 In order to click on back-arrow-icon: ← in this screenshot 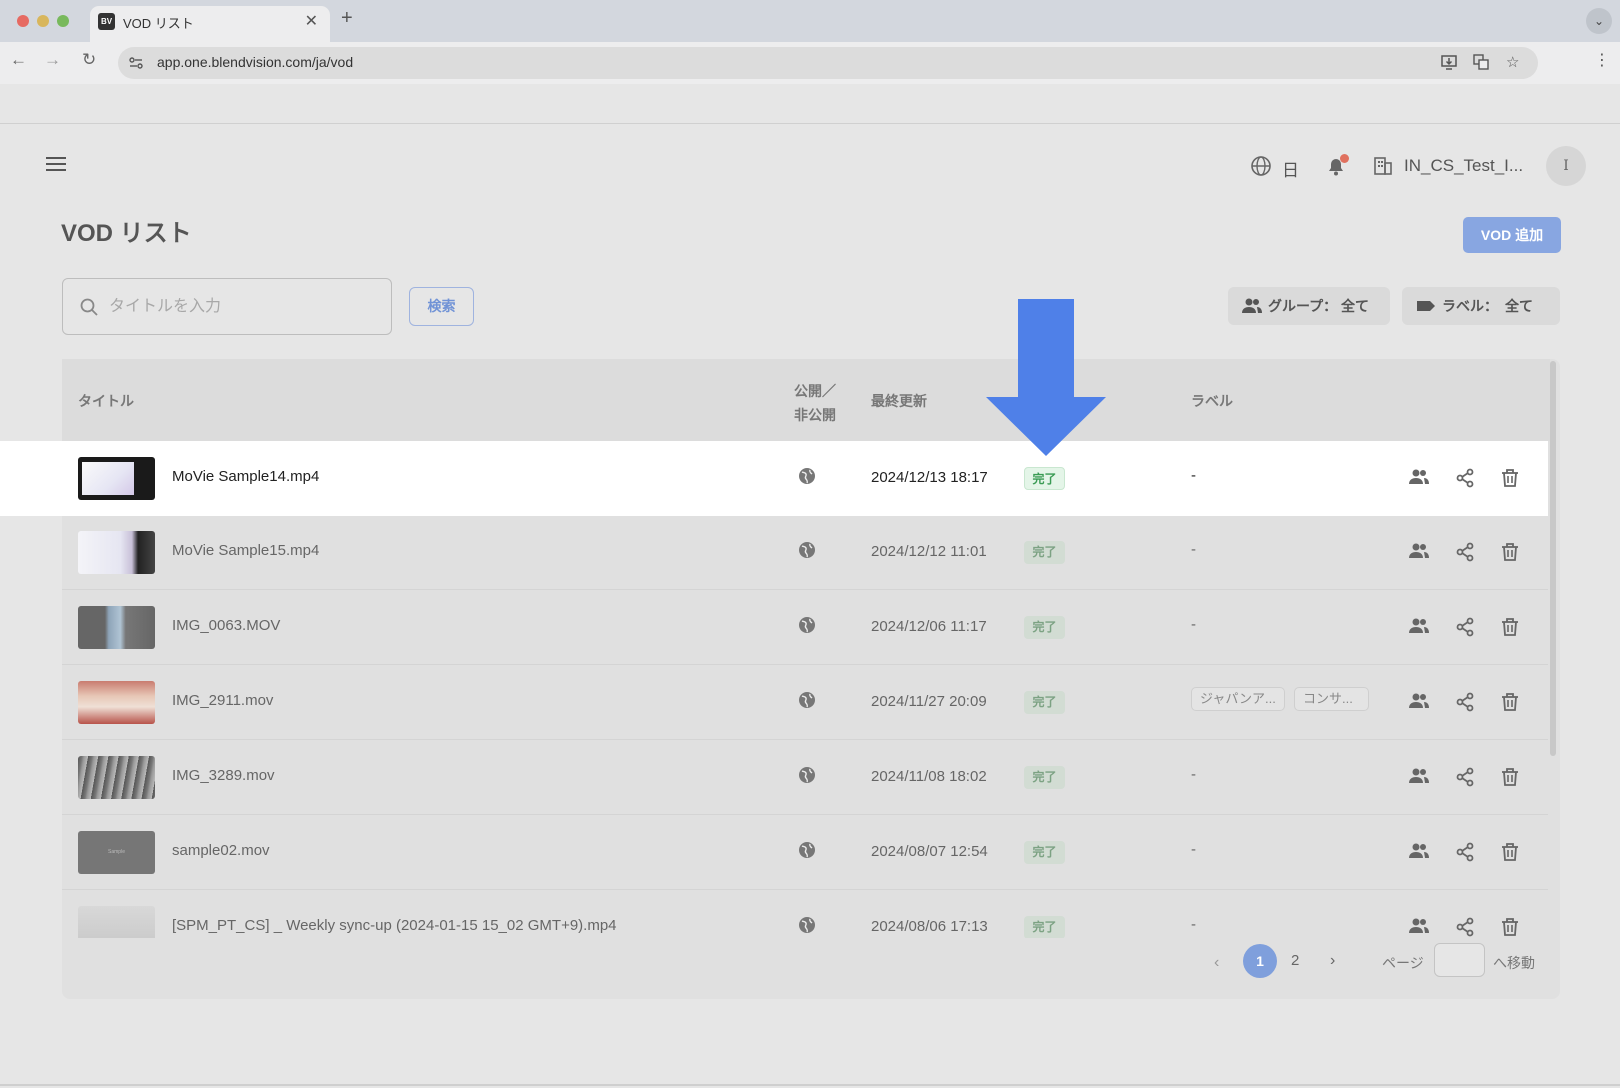, I will do `click(18, 60)`.